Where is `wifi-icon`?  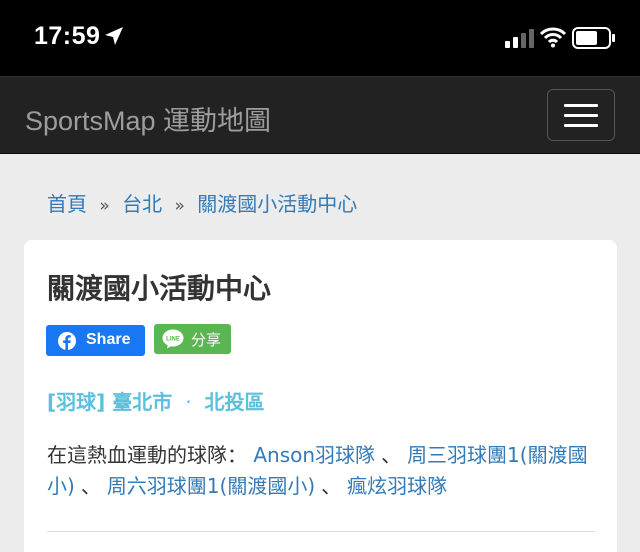 wifi-icon is located at coordinates (553, 37).